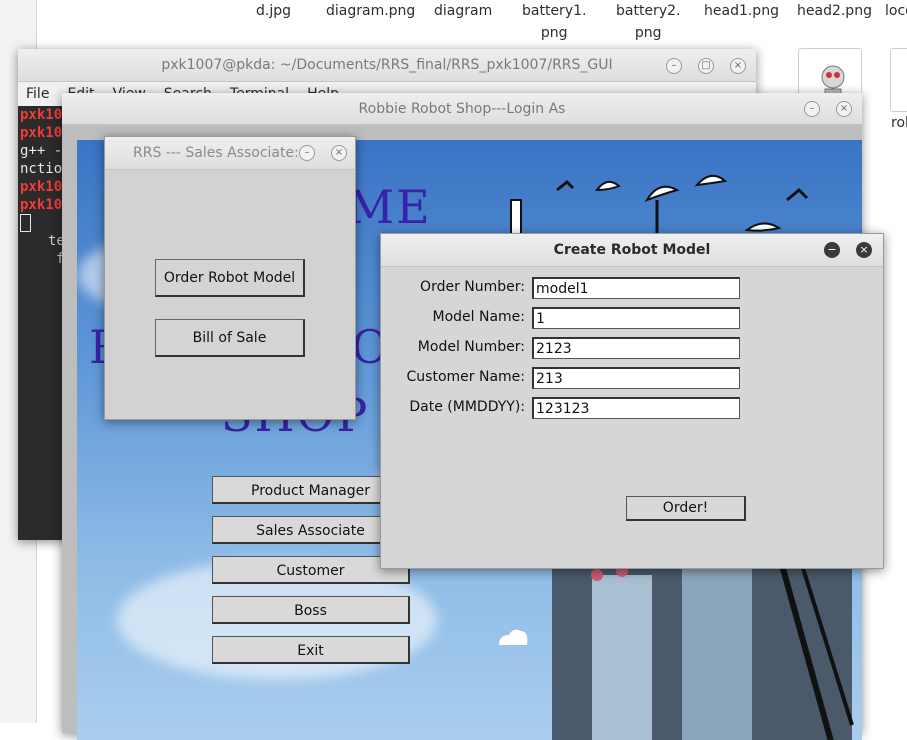  Describe the element at coordinates (311, 610) in the screenshot. I see `boss-button: Boss` at that location.